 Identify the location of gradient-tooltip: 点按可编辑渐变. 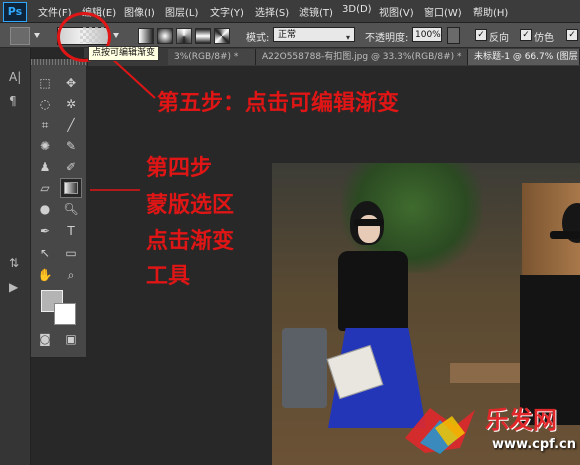
(124, 53).